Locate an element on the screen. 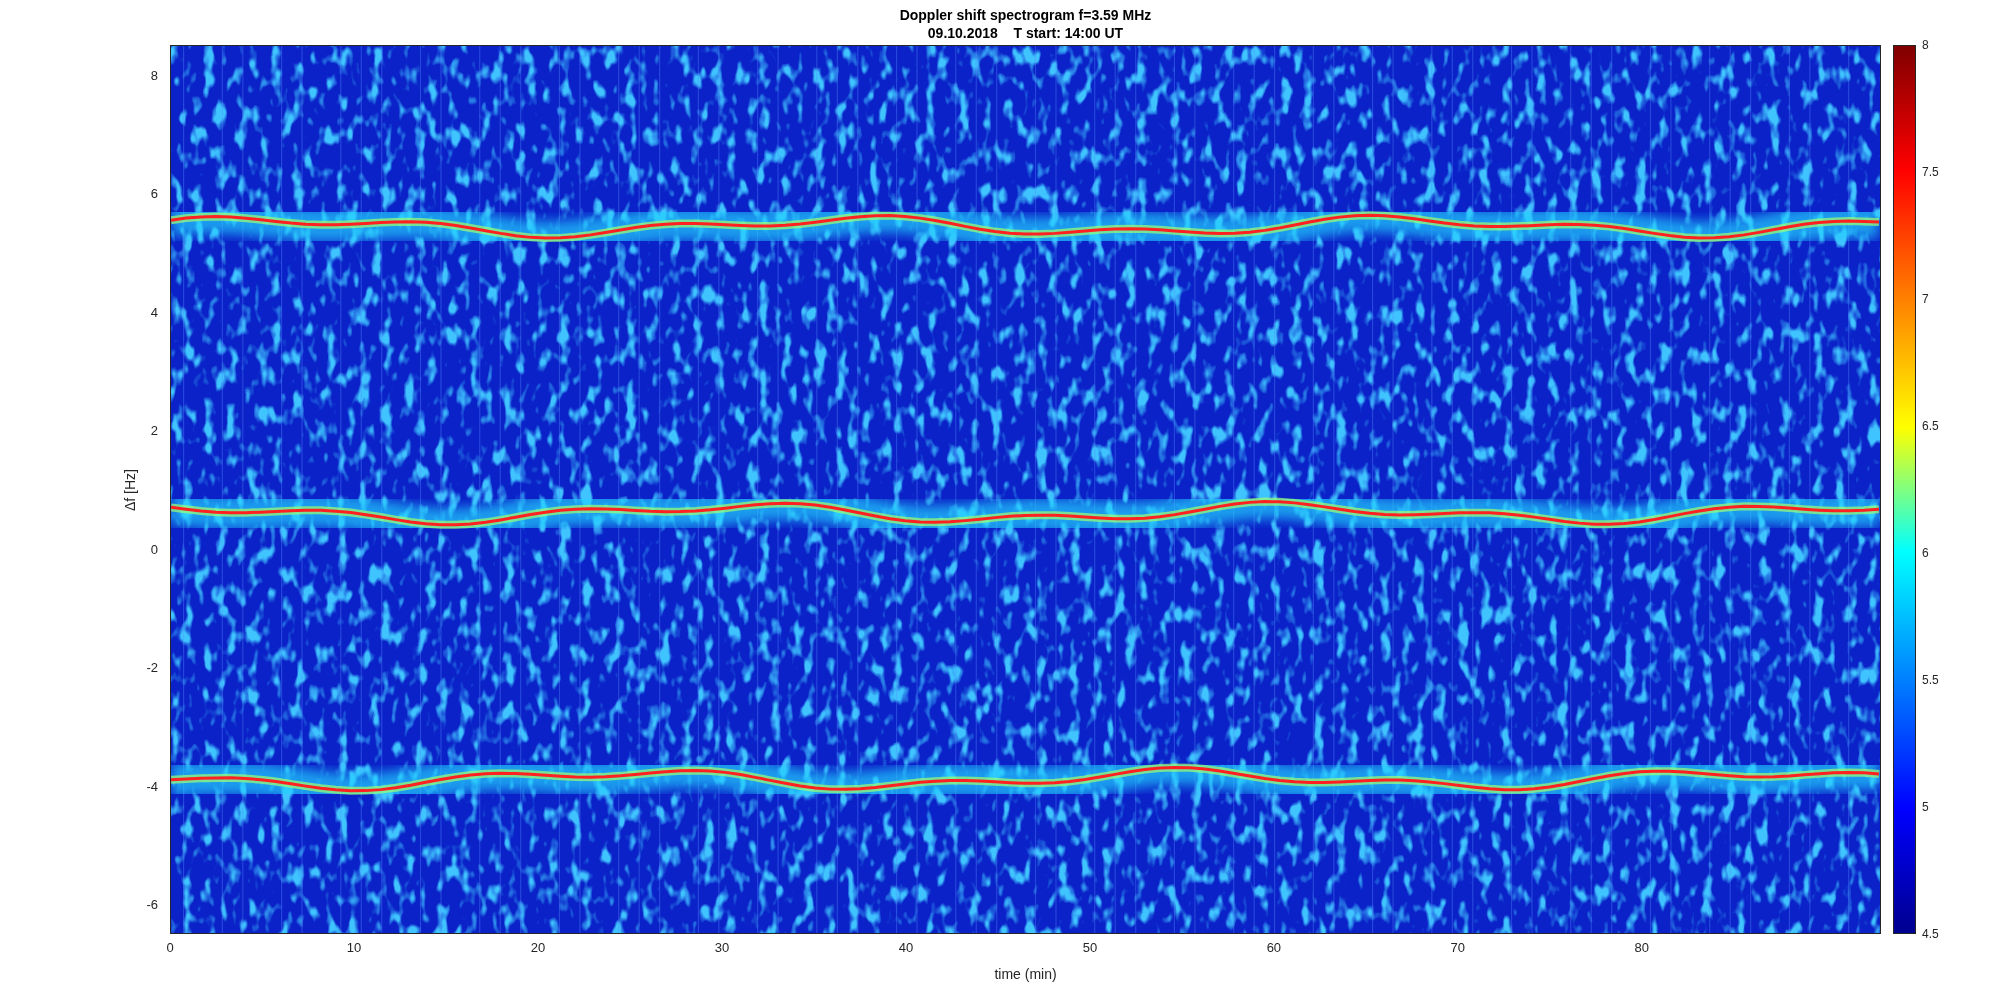 The width and height of the screenshot is (2000, 1003). colorbar-tick-label: 5 is located at coordinates (1925, 807).